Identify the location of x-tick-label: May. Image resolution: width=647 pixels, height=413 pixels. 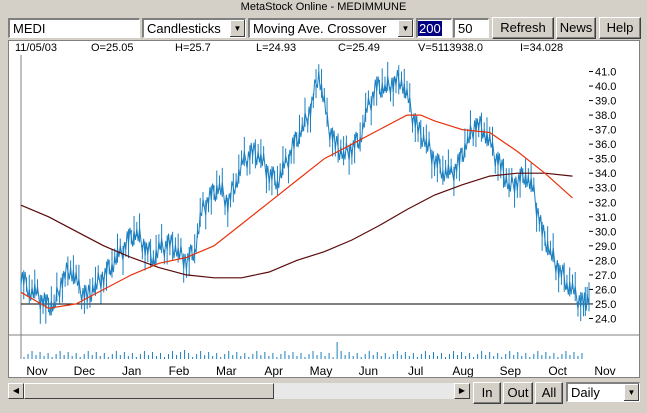
(321, 370).